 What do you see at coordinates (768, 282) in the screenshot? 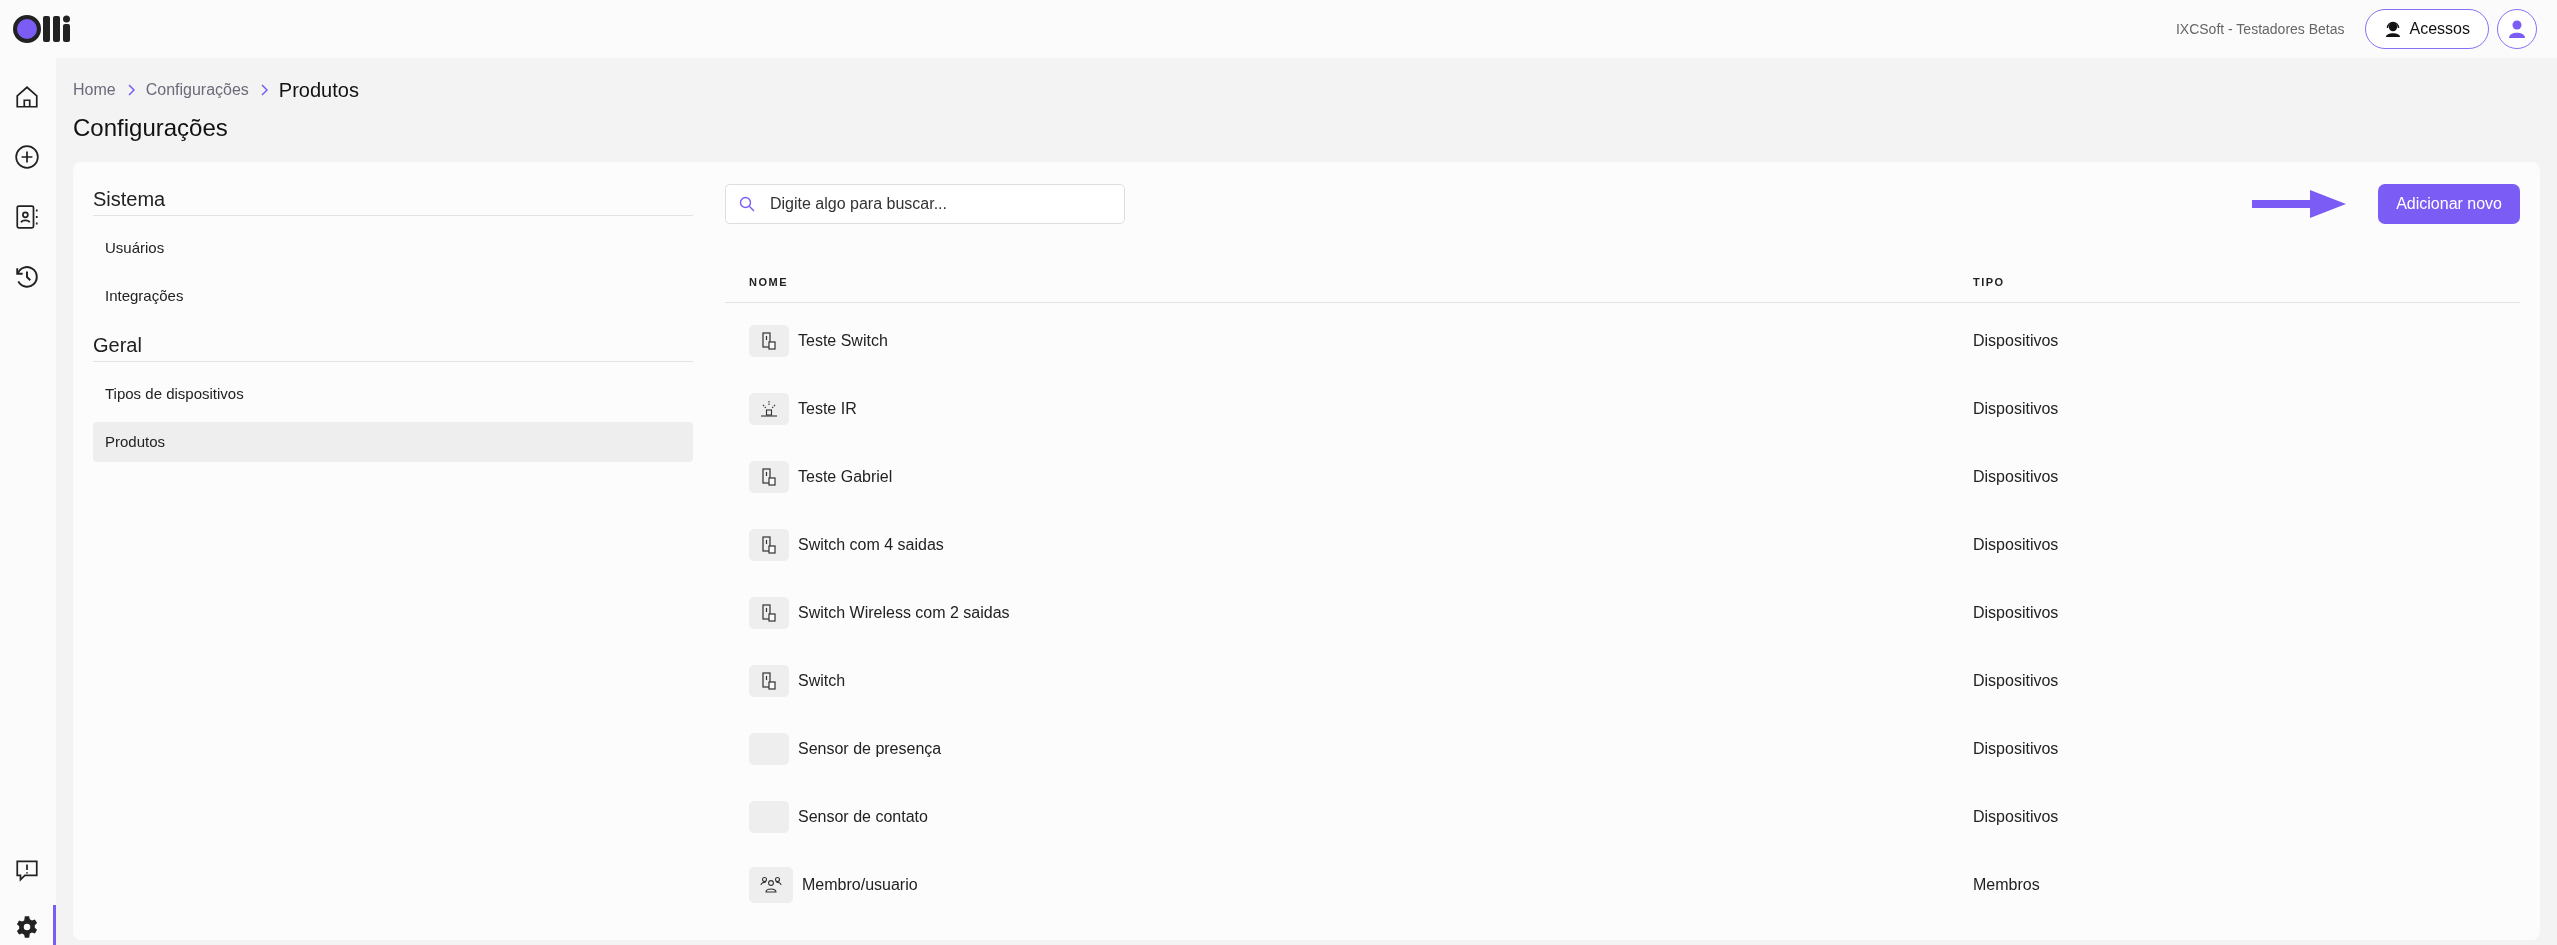
I see `column-header: NOME` at bounding box center [768, 282].